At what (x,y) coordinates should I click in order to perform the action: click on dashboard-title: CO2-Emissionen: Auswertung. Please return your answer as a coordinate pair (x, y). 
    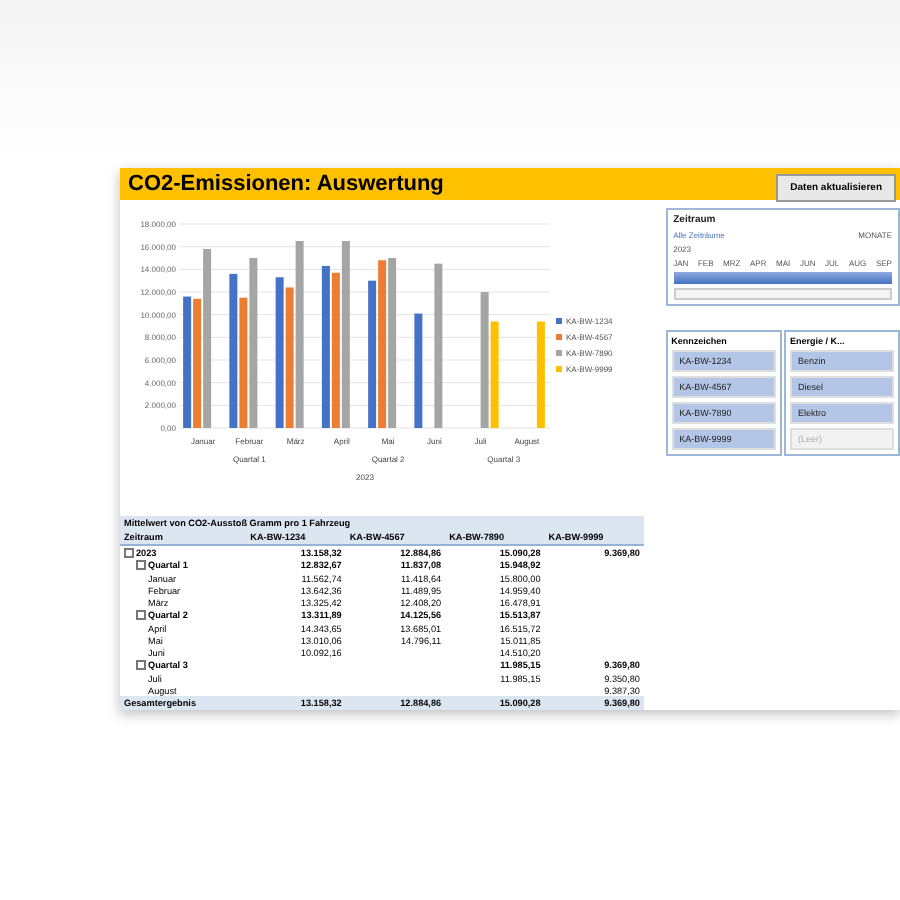
    Looking at the image, I should click on (287, 184).